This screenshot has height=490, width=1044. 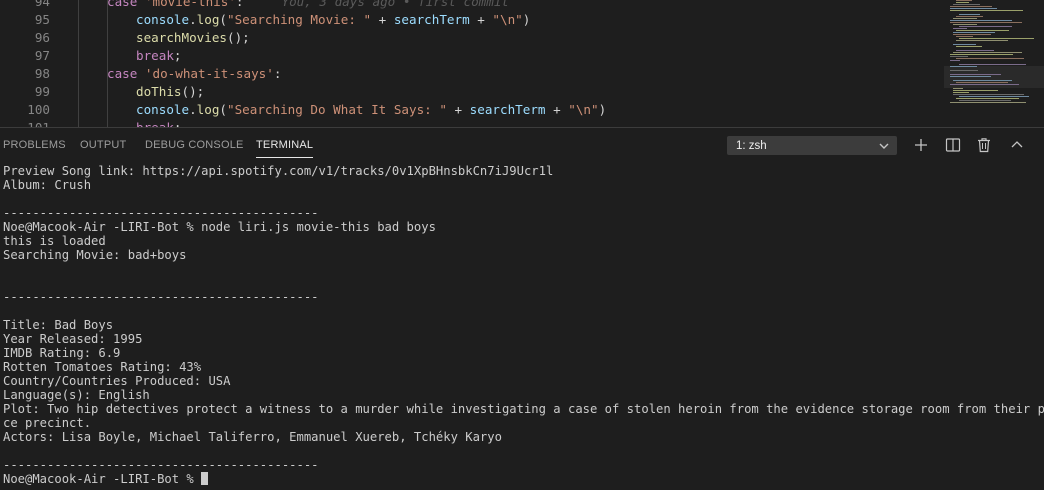 I want to click on chevron-up-icon, so click(x=1017, y=145).